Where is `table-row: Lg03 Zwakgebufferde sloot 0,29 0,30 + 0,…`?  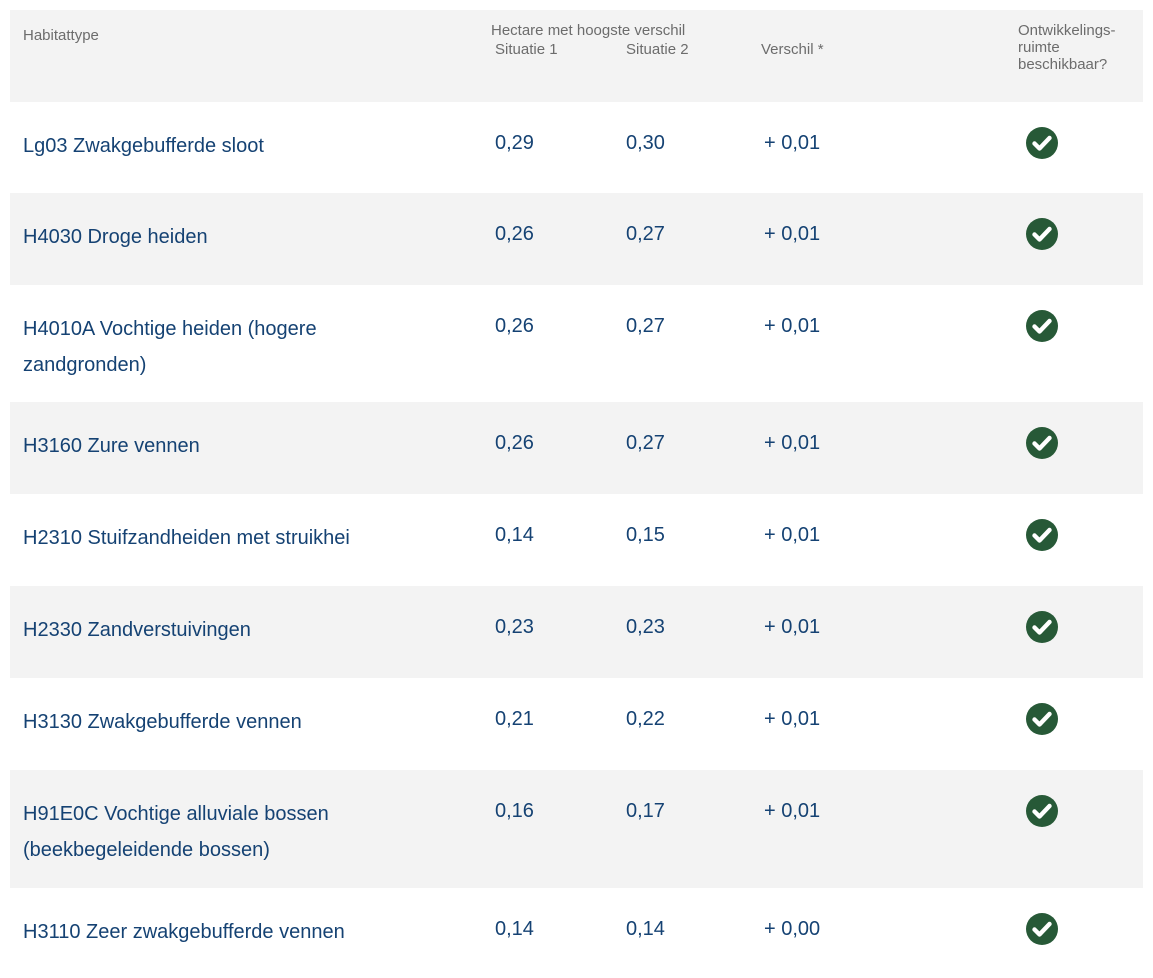 table-row: Lg03 Zwakgebufferde sloot 0,29 0,30 + 0,… is located at coordinates (576, 147).